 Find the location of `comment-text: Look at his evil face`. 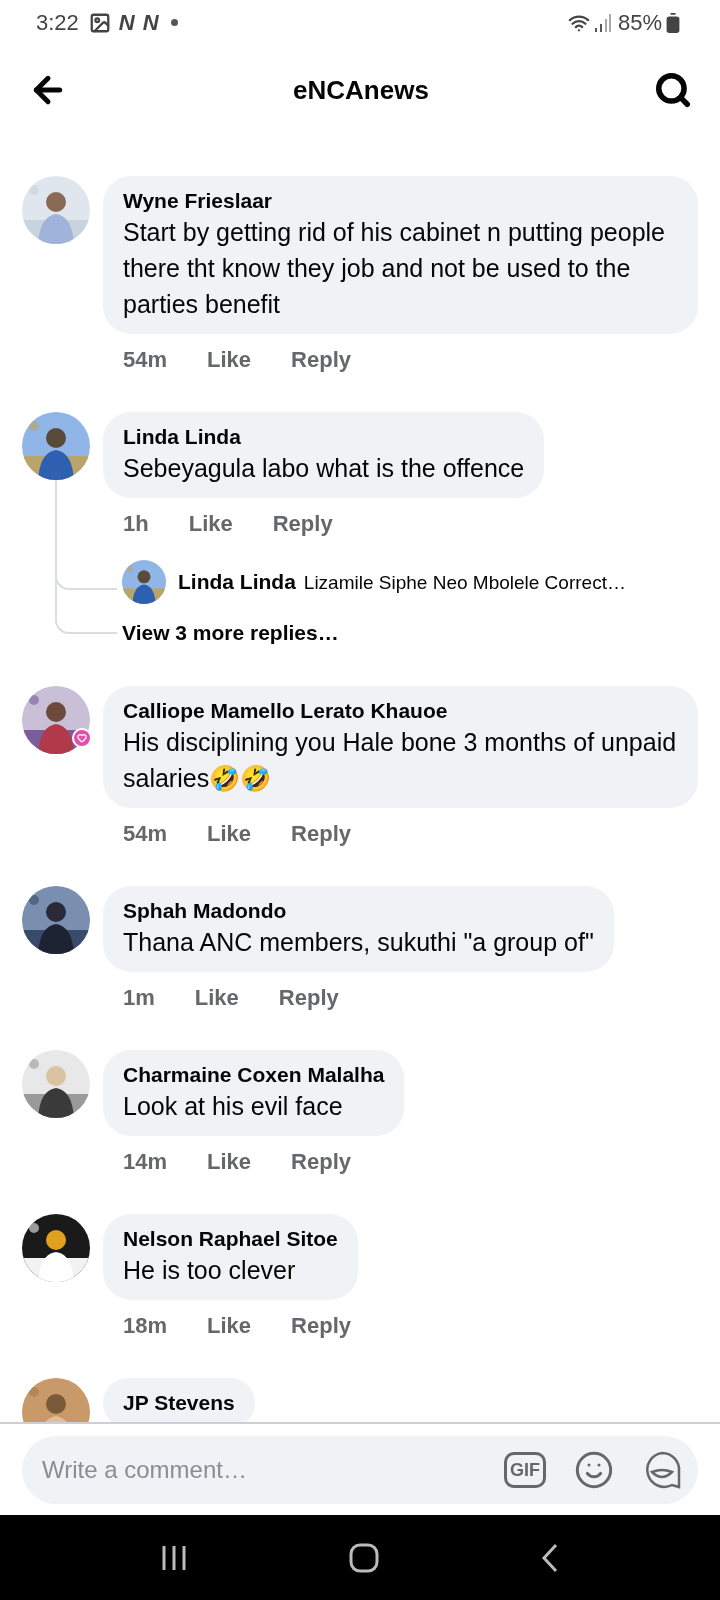

comment-text: Look at his evil face is located at coordinates (233, 1106).